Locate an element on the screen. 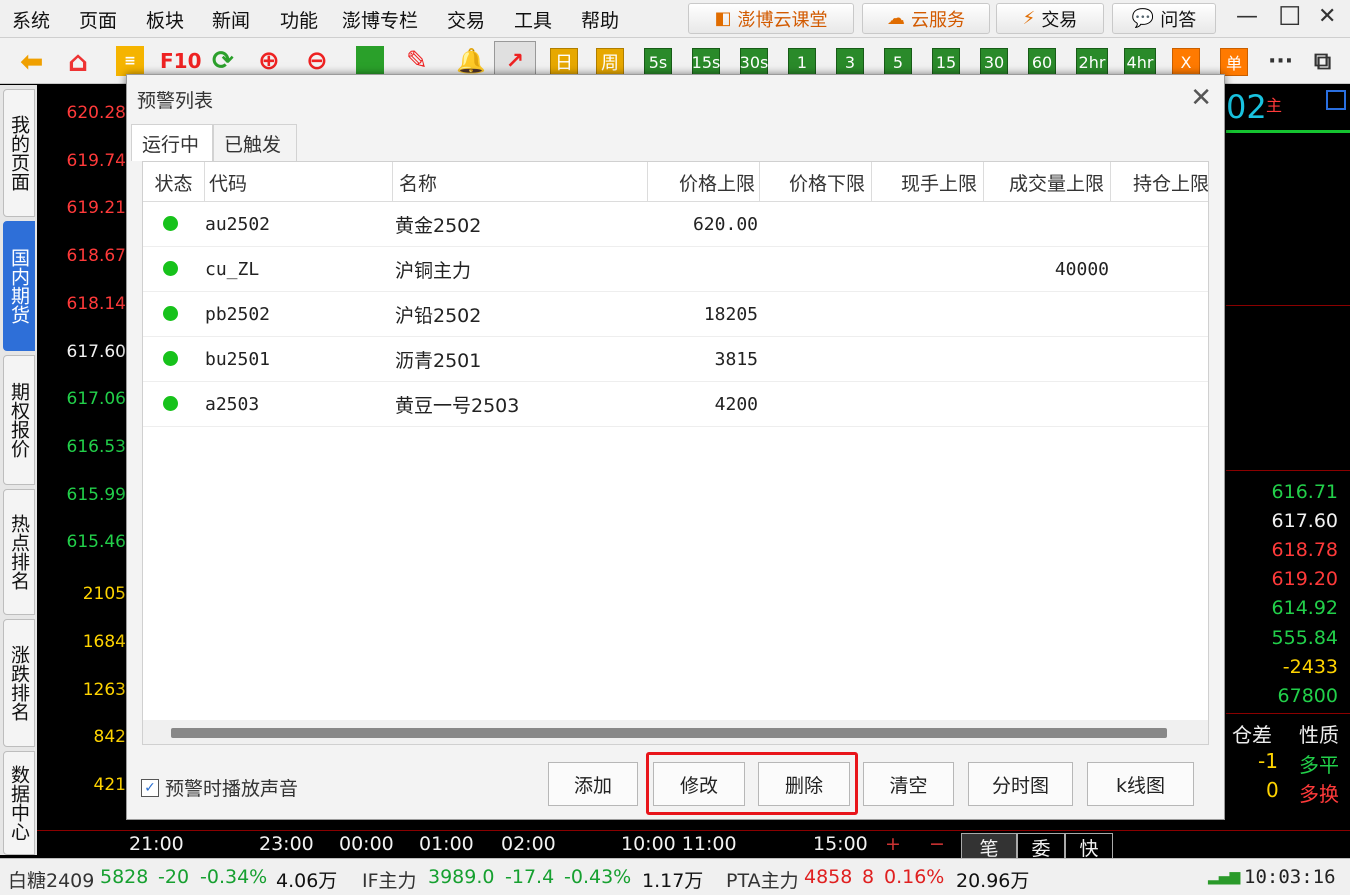 The width and height of the screenshot is (1350, 895). minimize-icon: — is located at coordinates (1247, 16).